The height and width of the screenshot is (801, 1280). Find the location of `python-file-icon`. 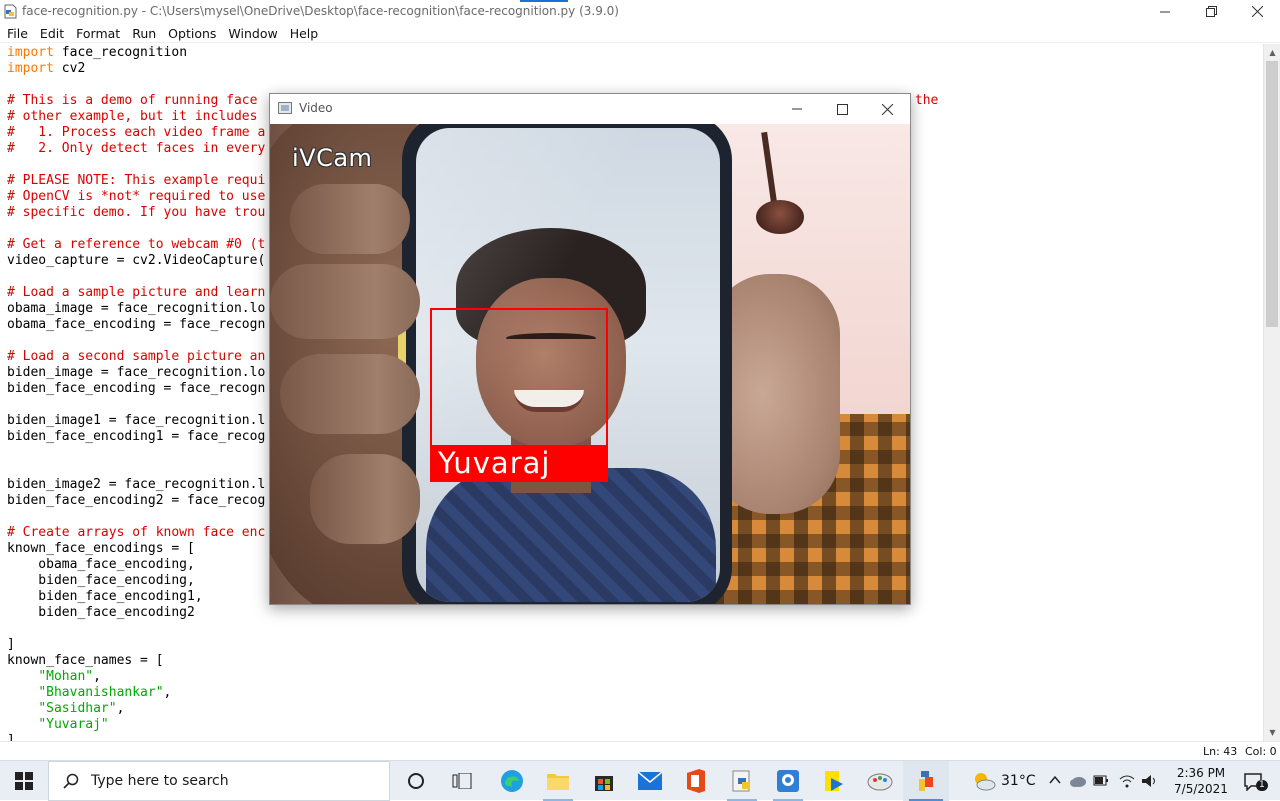

python-file-icon is located at coordinates (10, 11).